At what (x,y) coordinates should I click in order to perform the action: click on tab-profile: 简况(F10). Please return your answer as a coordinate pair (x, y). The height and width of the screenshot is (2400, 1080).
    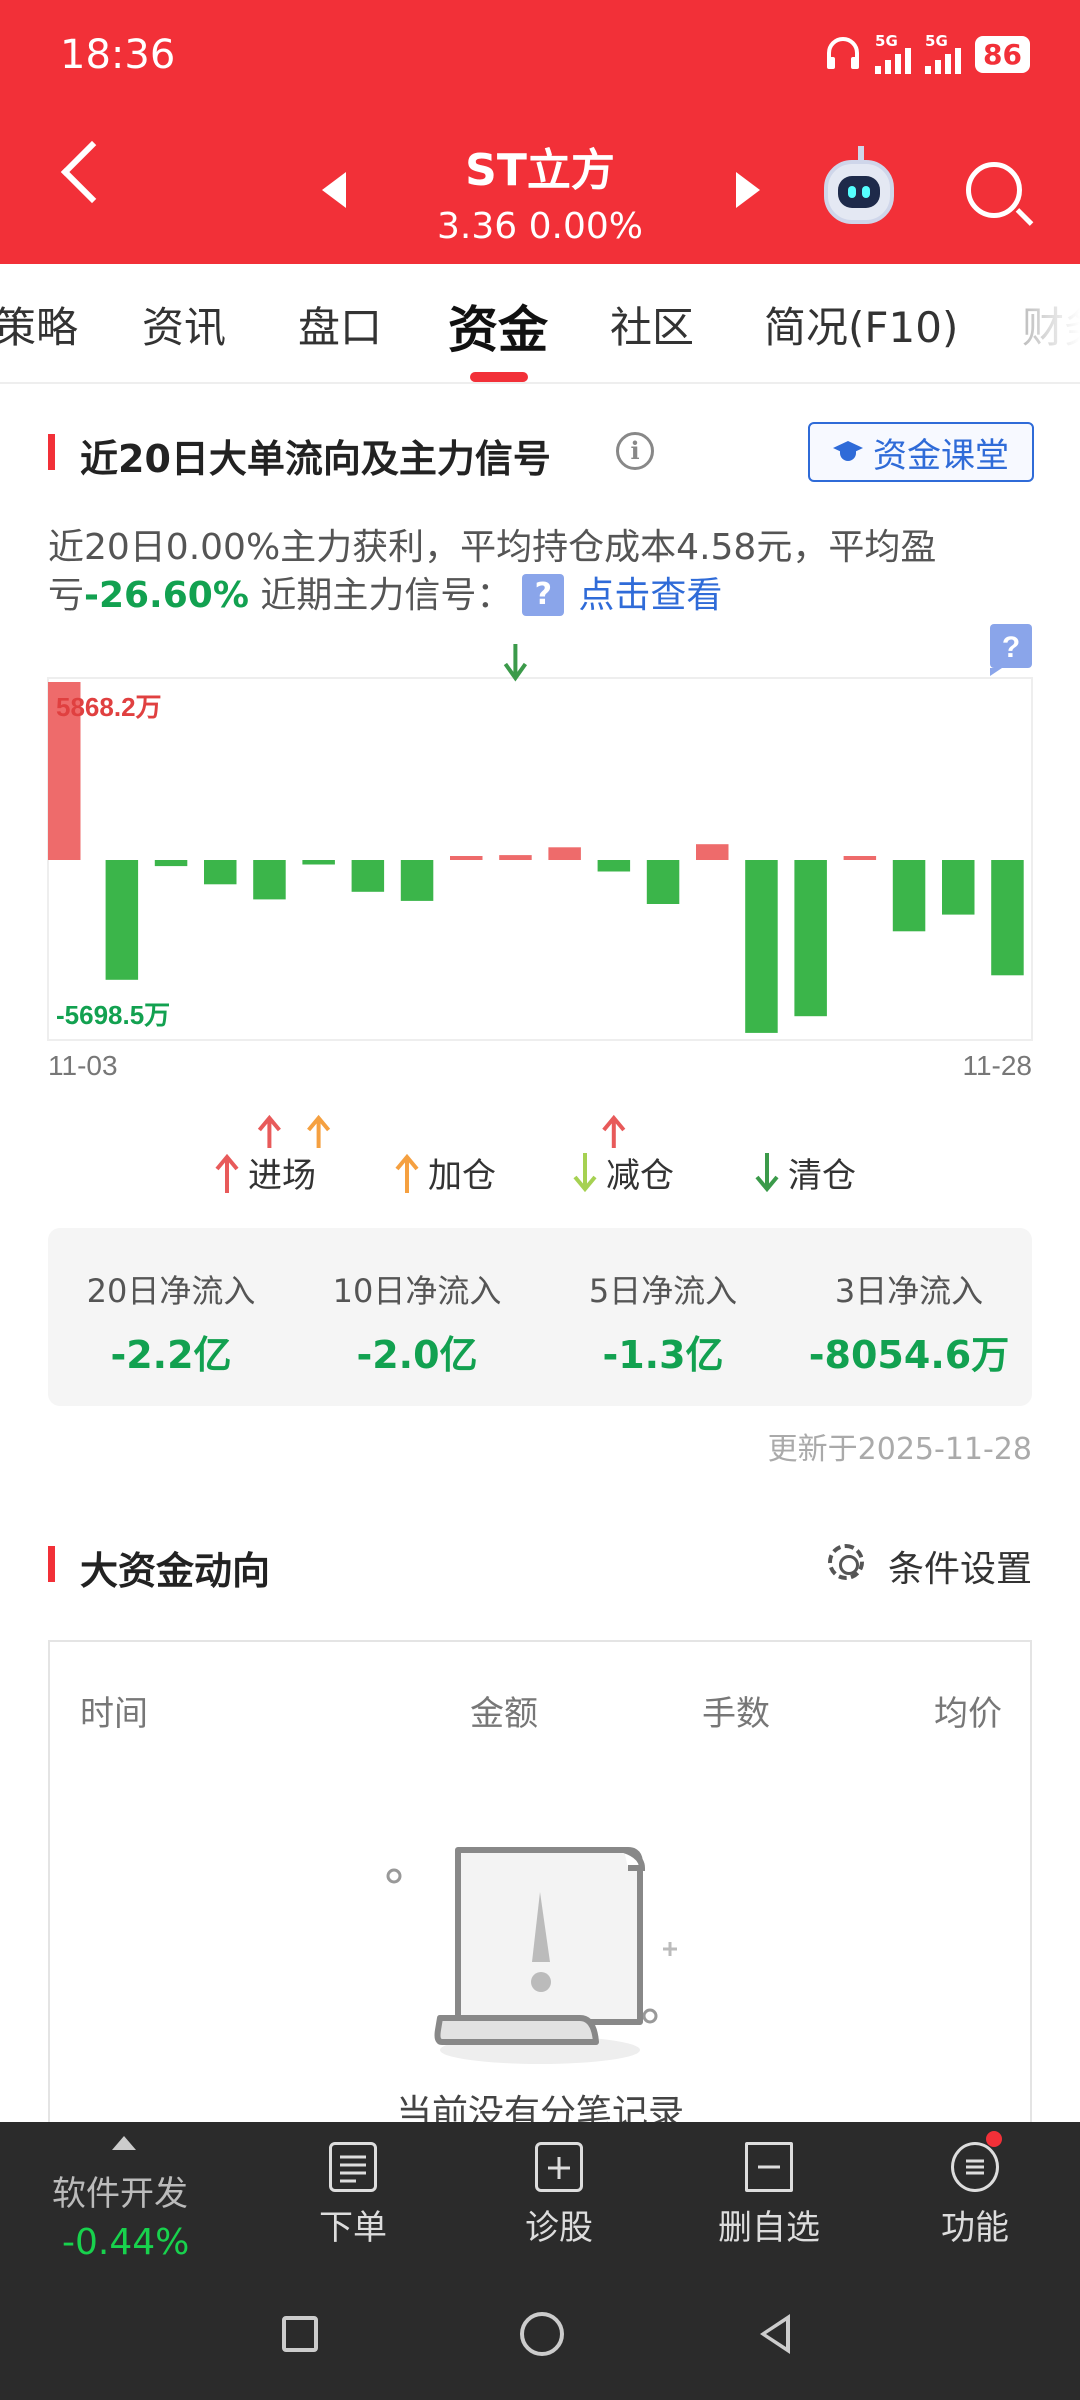
    Looking at the image, I should click on (861, 324).